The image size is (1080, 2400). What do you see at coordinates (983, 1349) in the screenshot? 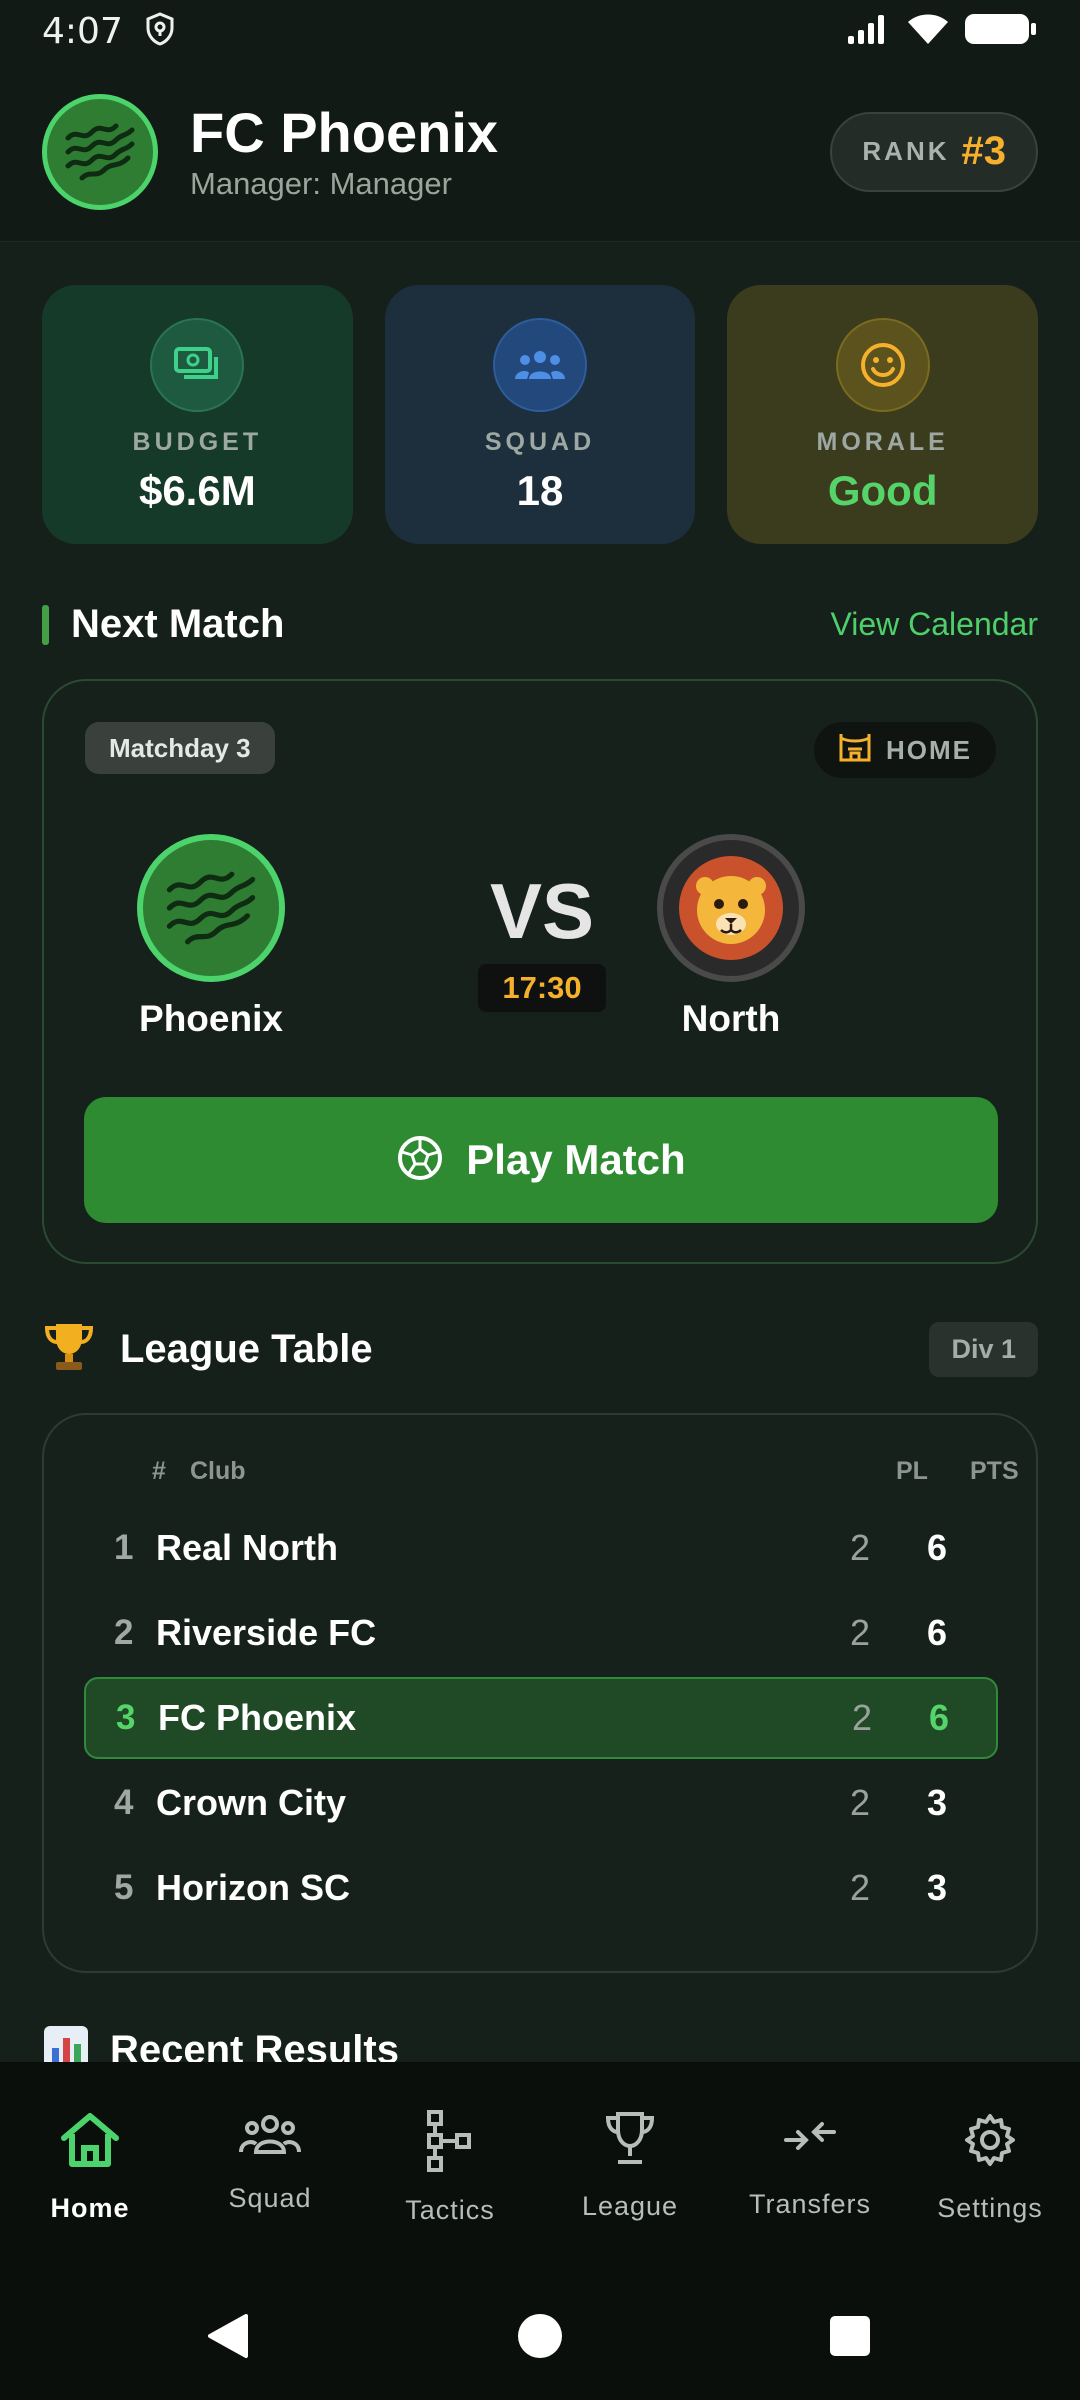
I see `division-badge: Div 1` at bounding box center [983, 1349].